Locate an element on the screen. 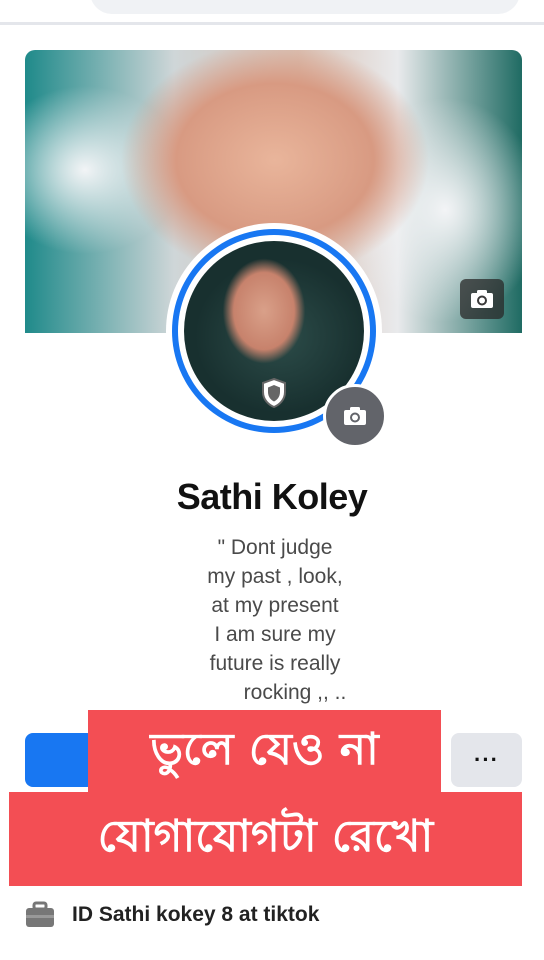 The width and height of the screenshot is (544, 960). cover-camera-button is located at coordinates (482, 299).